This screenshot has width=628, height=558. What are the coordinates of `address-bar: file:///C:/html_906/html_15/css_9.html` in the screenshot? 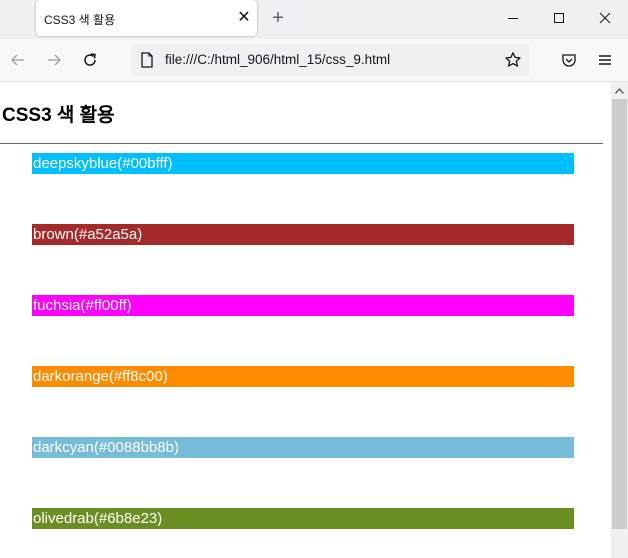 It's located at (330, 60).